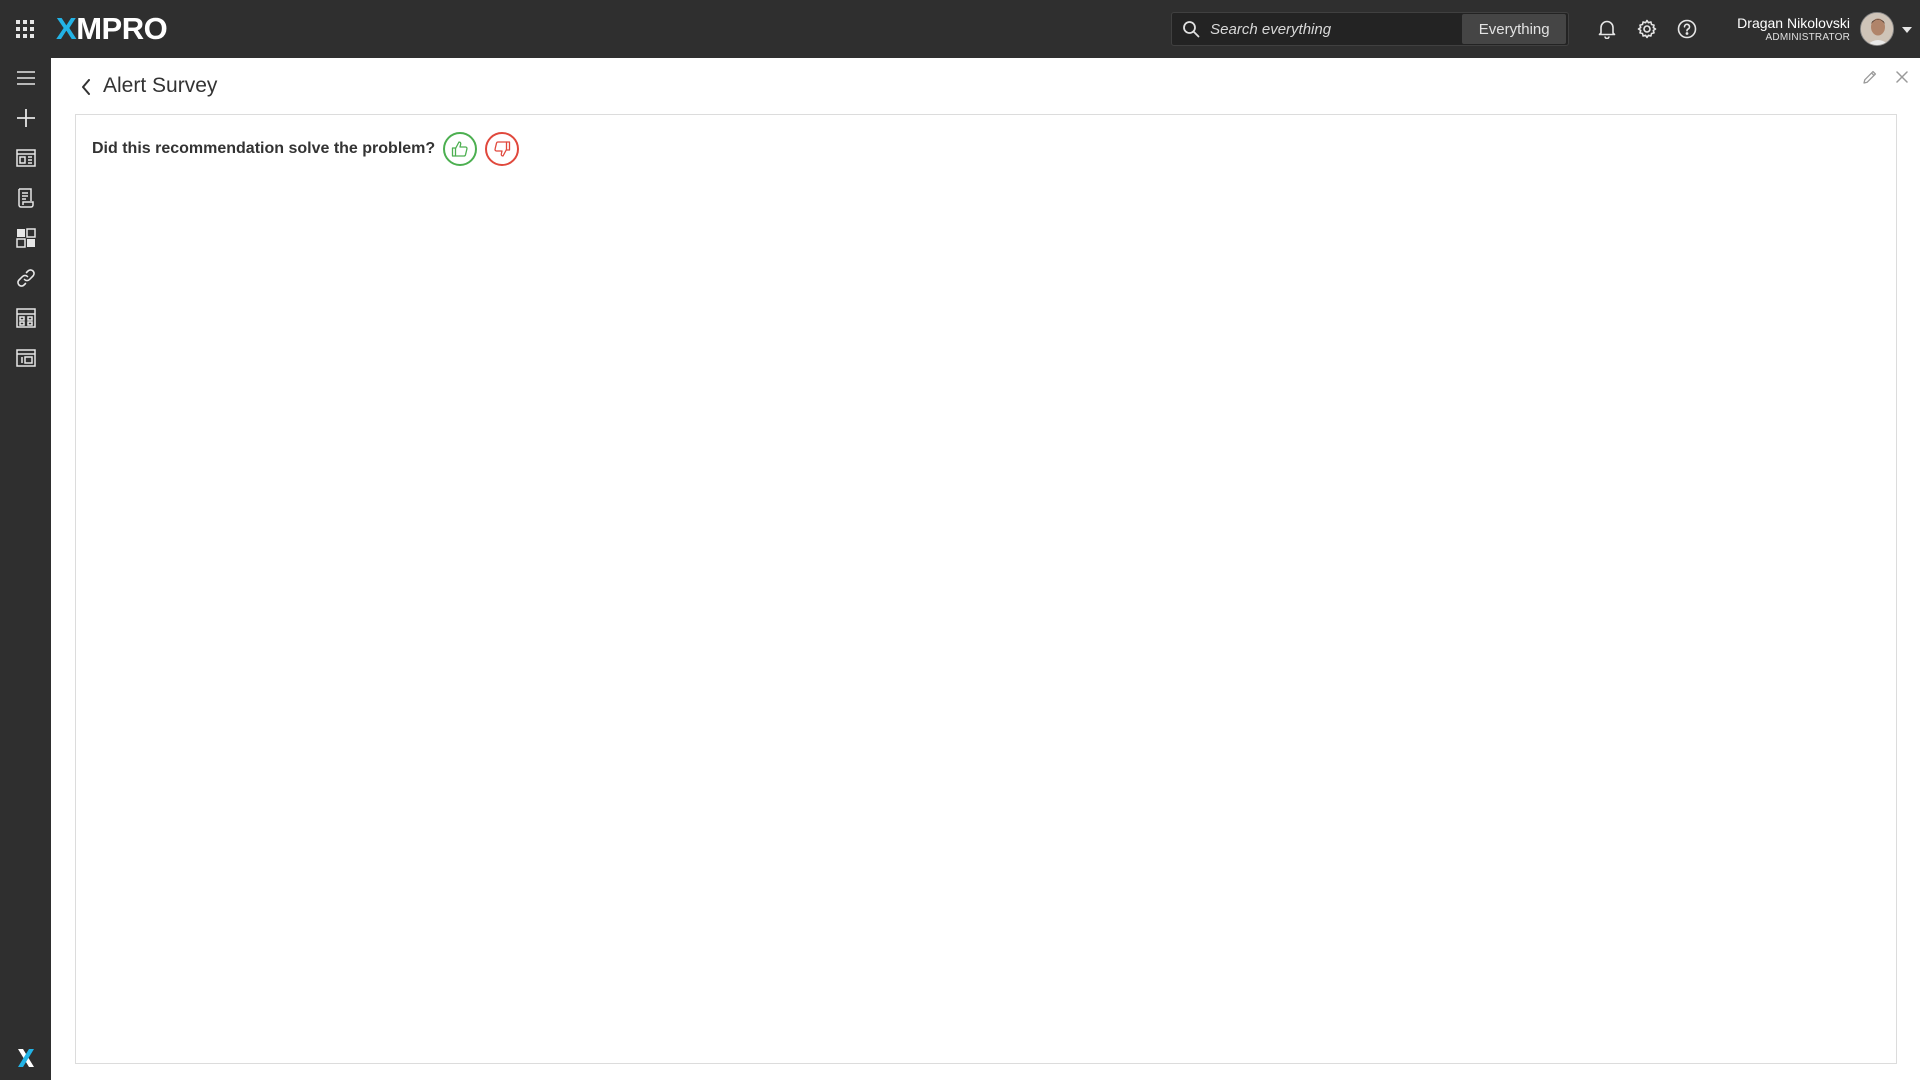 The height and width of the screenshot is (1080, 1920). What do you see at coordinates (25, 29) in the screenshot?
I see `apps-grid-icon` at bounding box center [25, 29].